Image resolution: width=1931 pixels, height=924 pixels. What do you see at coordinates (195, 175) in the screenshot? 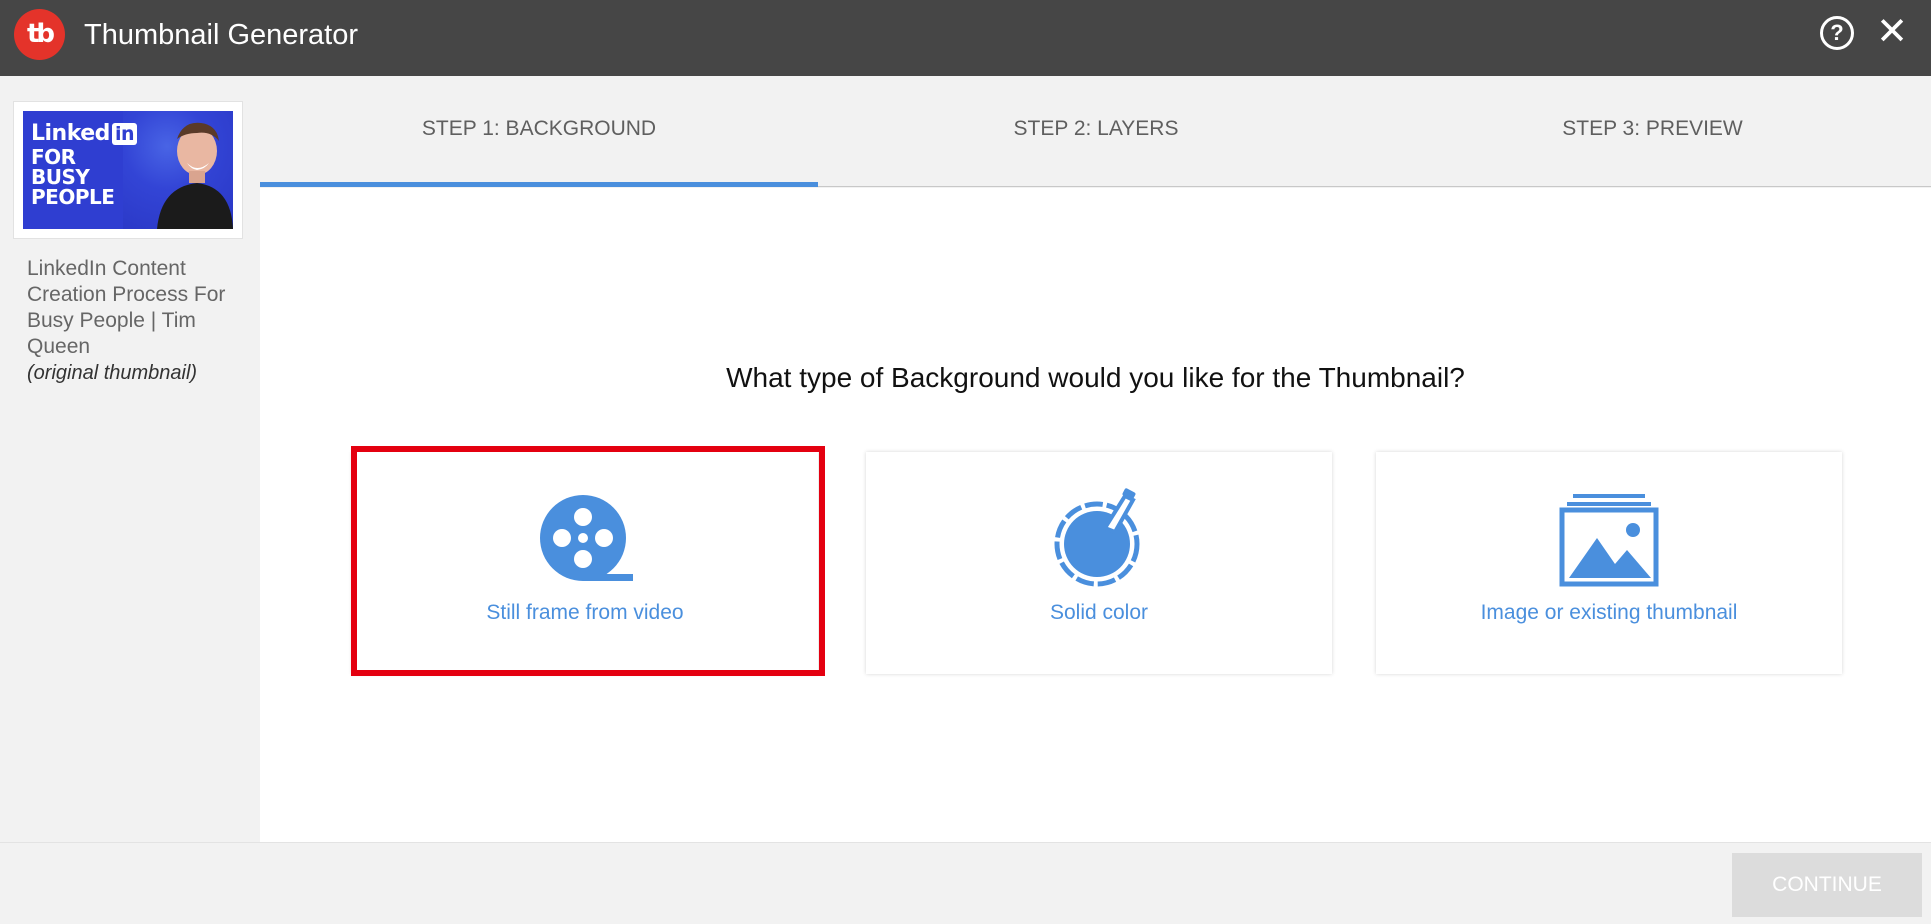
I see `thumbnail-person-image` at bounding box center [195, 175].